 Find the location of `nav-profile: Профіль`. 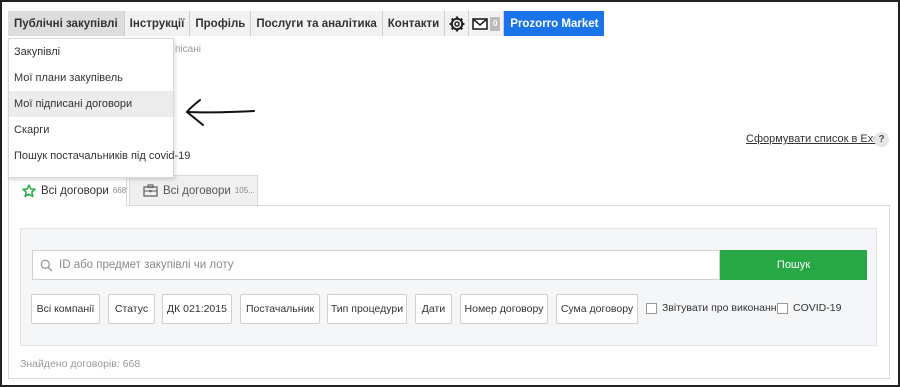

nav-profile: Профіль is located at coordinates (221, 23).